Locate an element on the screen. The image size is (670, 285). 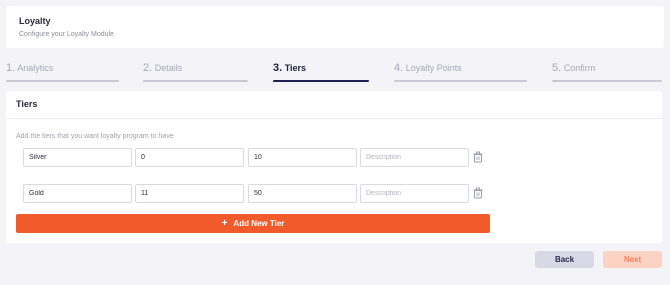
add-new-tier-button: + Add New Tier is located at coordinates (253, 223).